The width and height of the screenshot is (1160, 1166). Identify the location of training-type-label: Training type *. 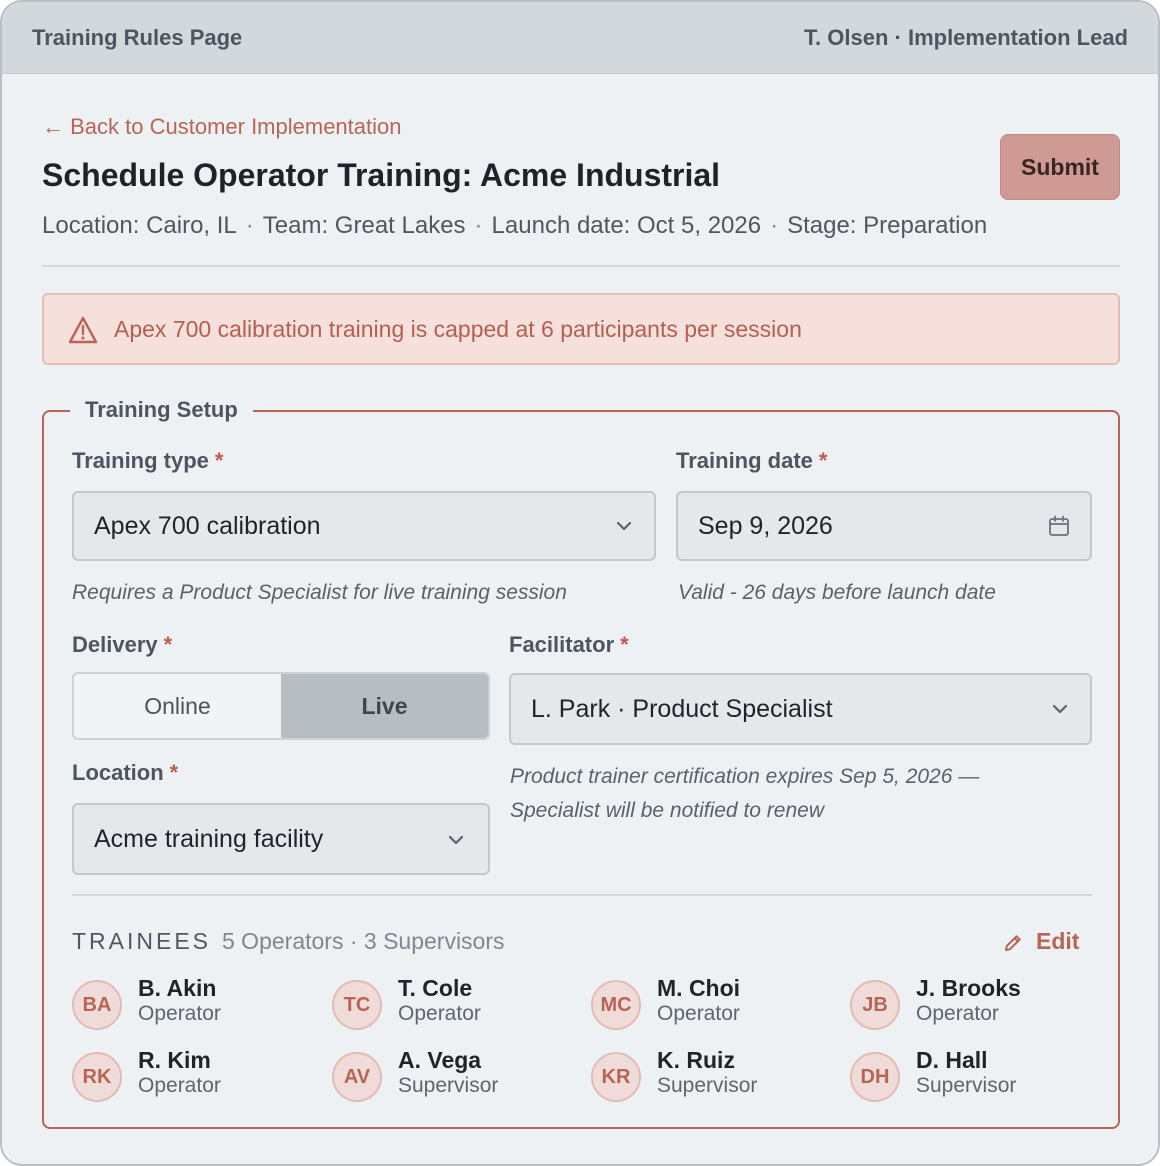
(147, 461).